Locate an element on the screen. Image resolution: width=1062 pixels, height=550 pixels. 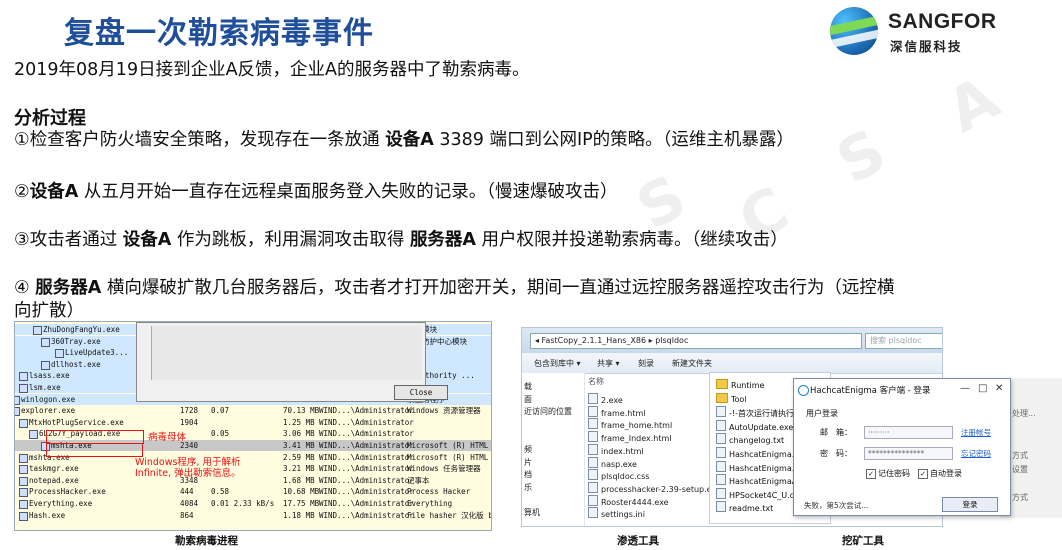
toolbar-include-library: 包含到库中 ▾ is located at coordinates (557, 363).